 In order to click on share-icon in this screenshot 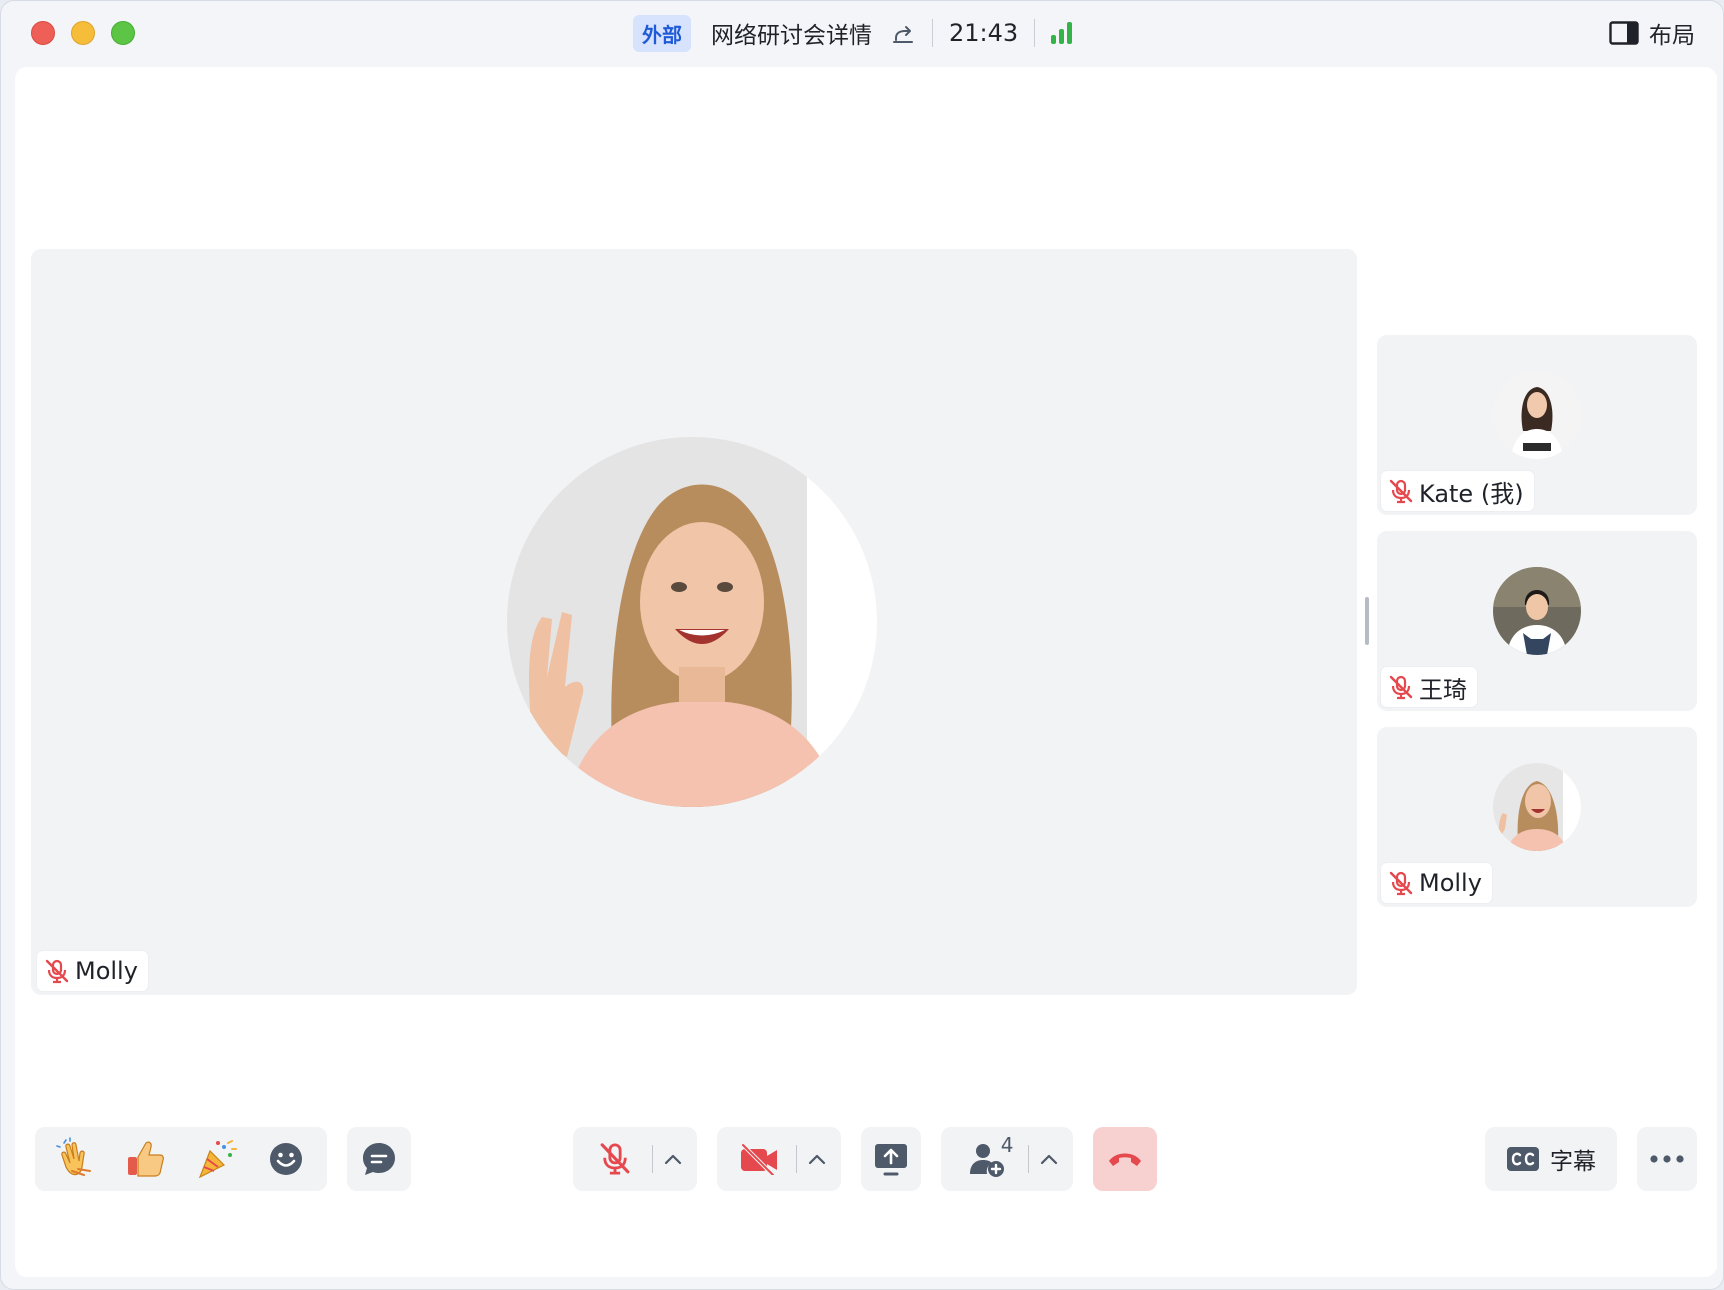, I will do `click(903, 33)`.